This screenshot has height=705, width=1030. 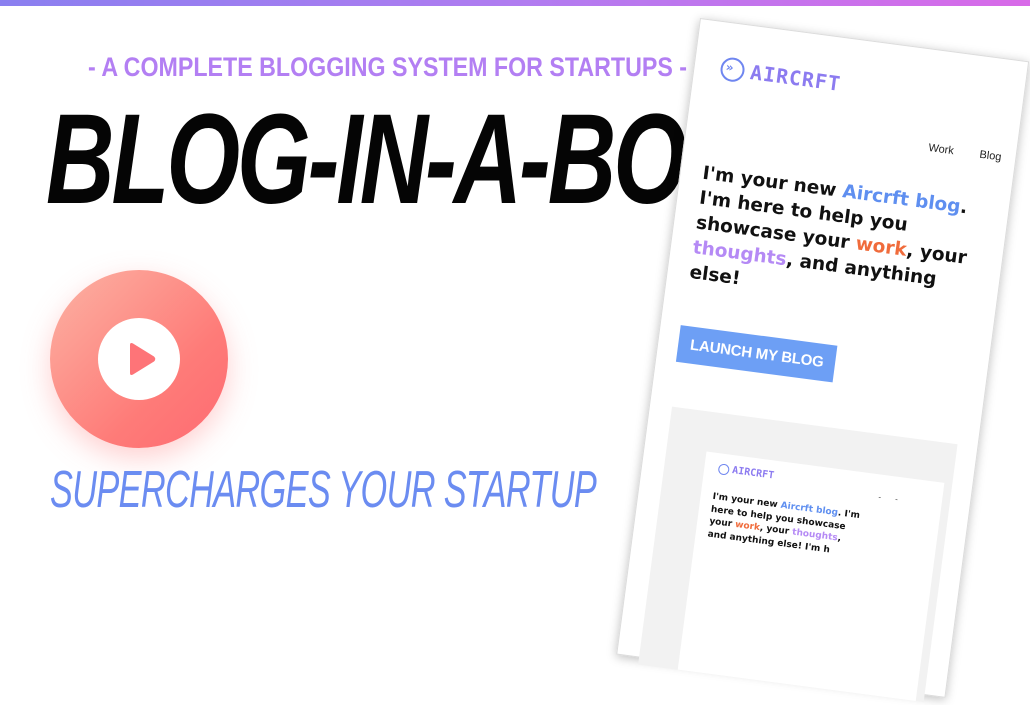 What do you see at coordinates (891, 498) in the screenshot?
I see `mini-nav-dots: - -` at bounding box center [891, 498].